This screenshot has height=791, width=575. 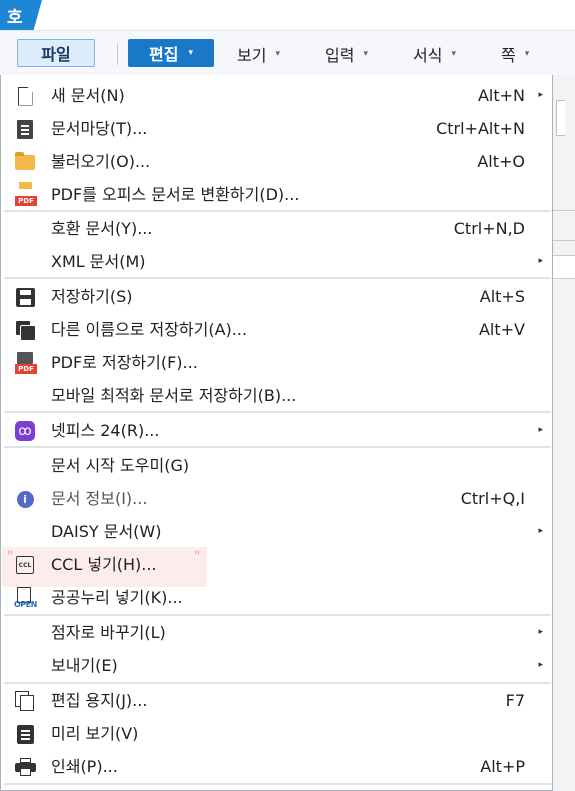 What do you see at coordinates (25, 129) in the screenshot?
I see `template-icon` at bounding box center [25, 129].